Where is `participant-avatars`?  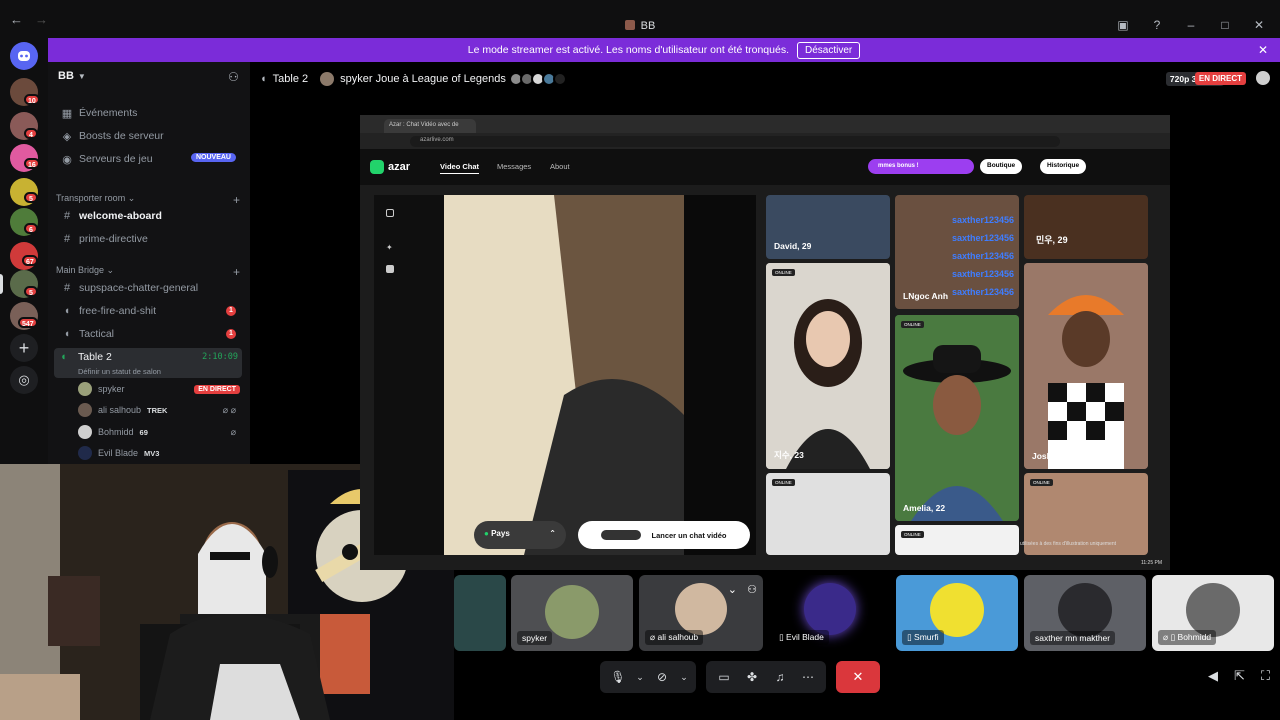
participant-avatars is located at coordinates (537, 79).